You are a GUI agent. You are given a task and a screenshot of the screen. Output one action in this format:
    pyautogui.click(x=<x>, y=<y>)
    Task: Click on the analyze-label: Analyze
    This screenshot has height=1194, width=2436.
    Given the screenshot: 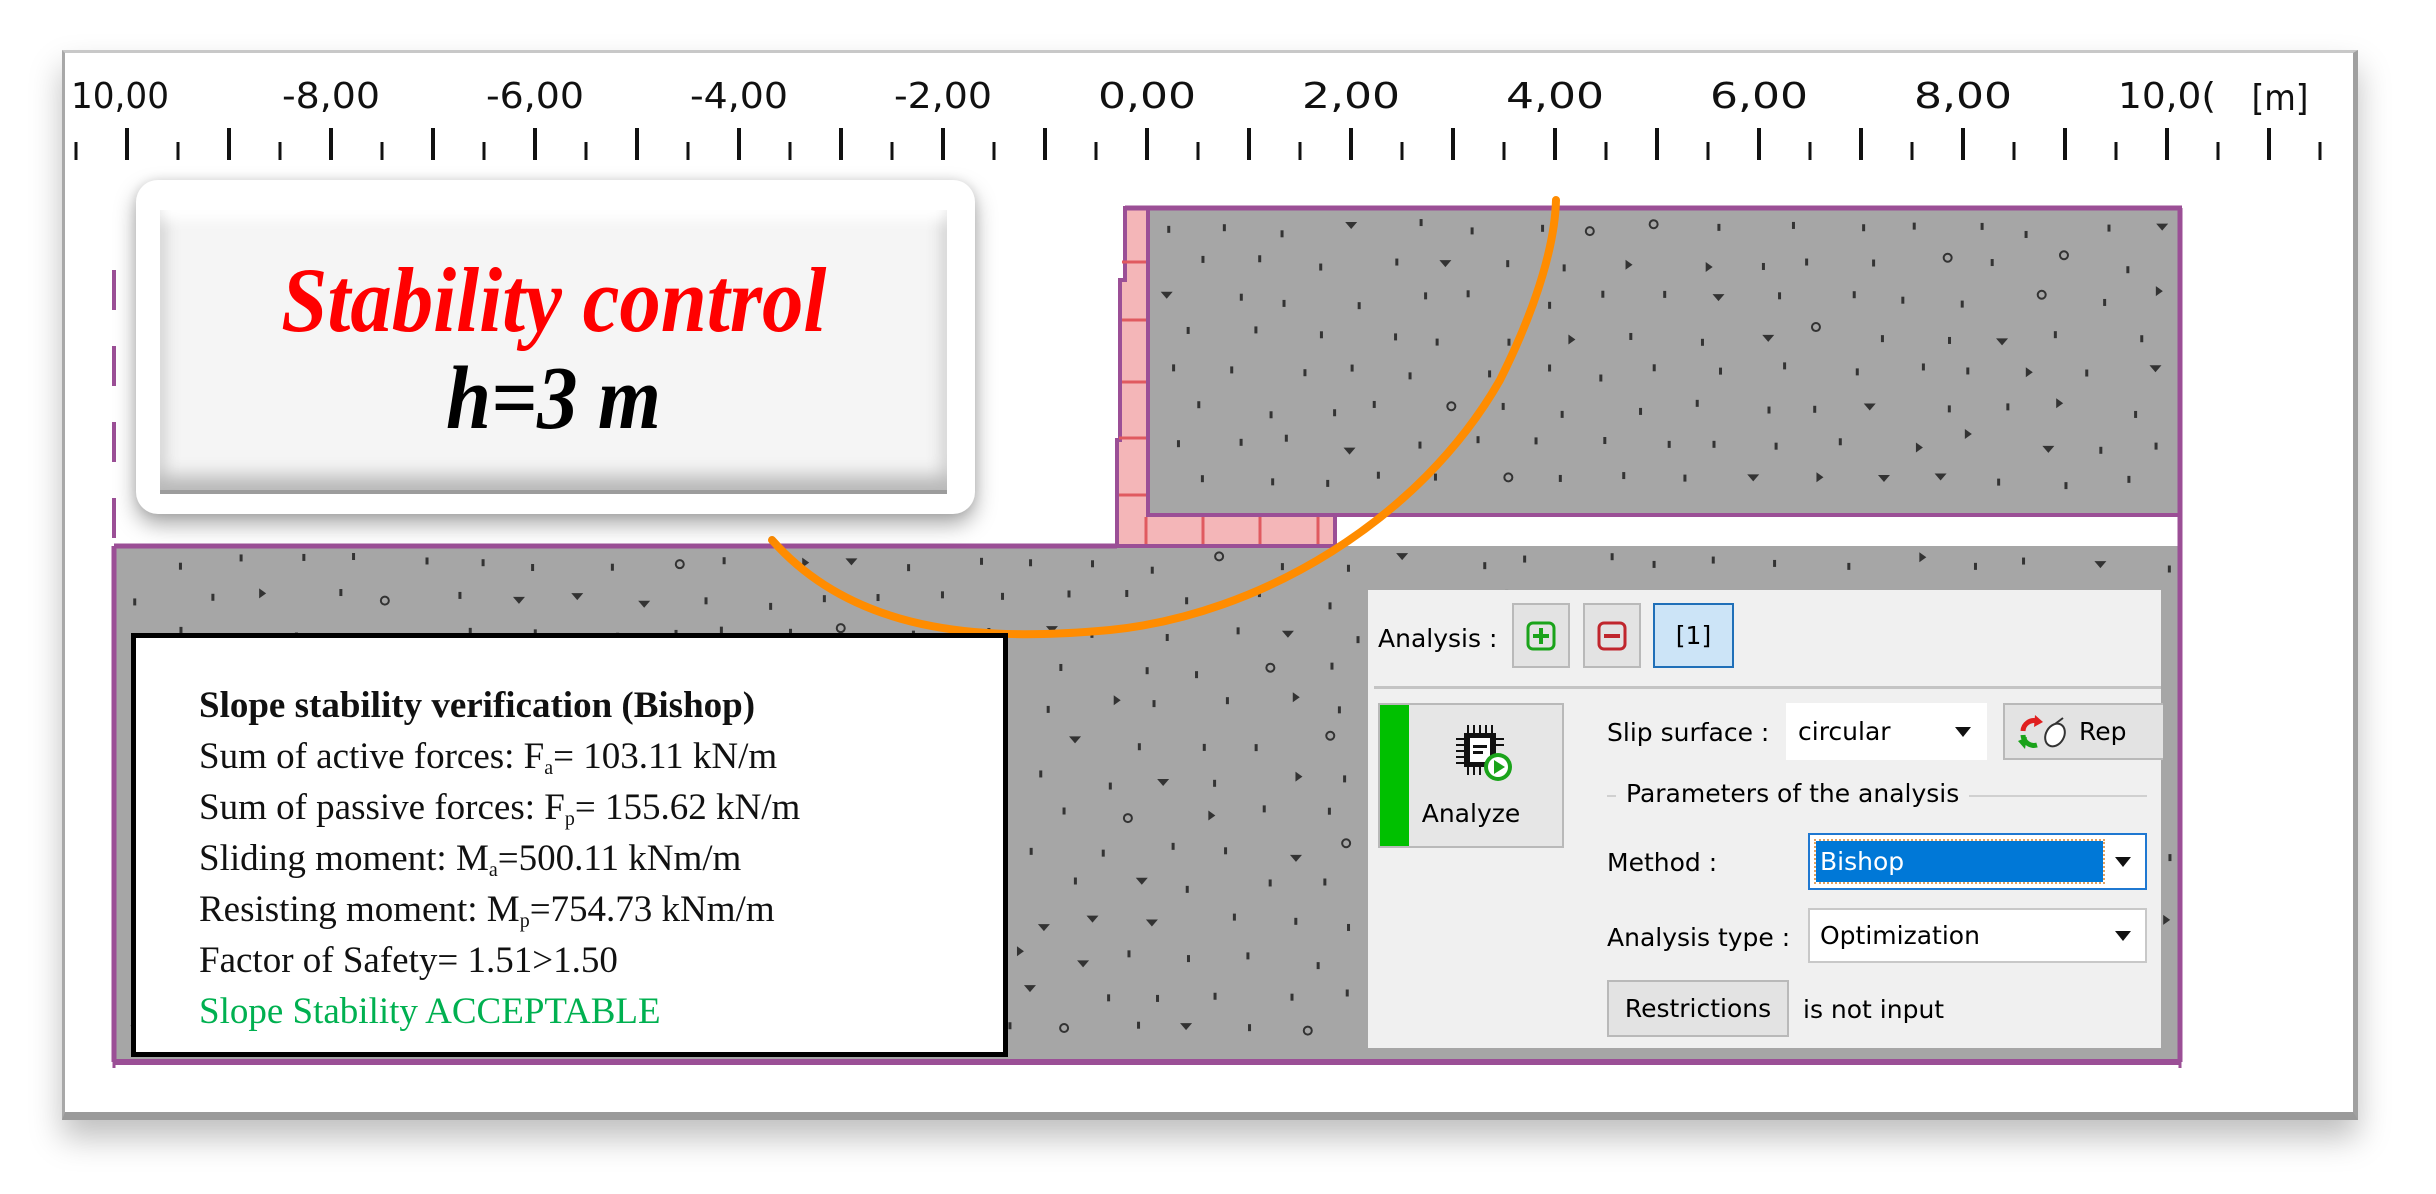 What is the action you would take?
    pyautogui.click(x=1471, y=813)
    